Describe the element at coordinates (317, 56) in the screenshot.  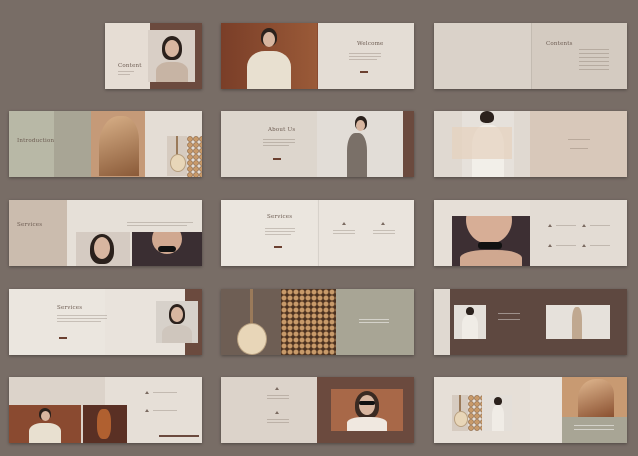
I see `spread-welcome: Welcome` at that location.